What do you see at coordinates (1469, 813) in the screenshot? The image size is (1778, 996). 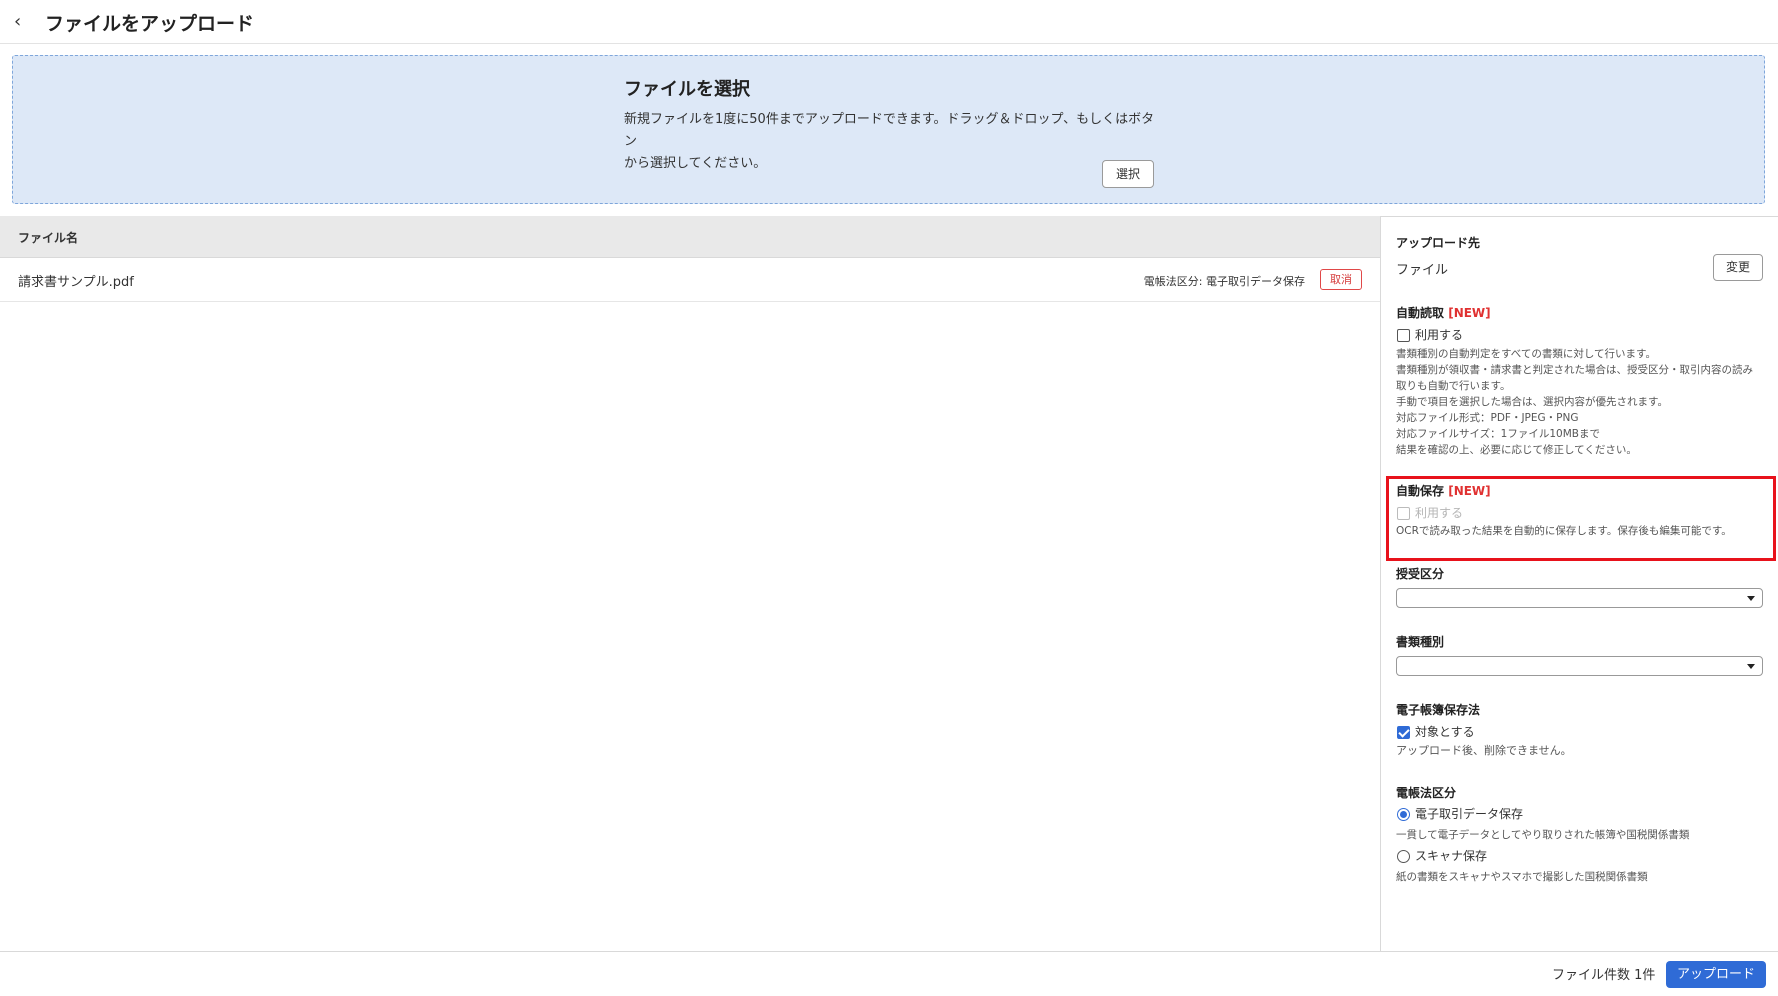 I see `radio-electronic-label: 電子取引データ保存` at bounding box center [1469, 813].